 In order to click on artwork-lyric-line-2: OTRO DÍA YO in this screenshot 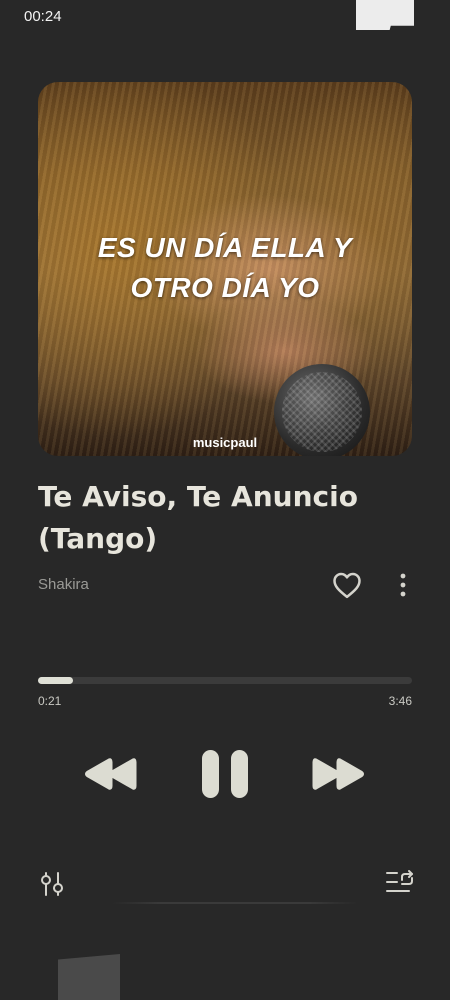, I will do `click(225, 287)`.